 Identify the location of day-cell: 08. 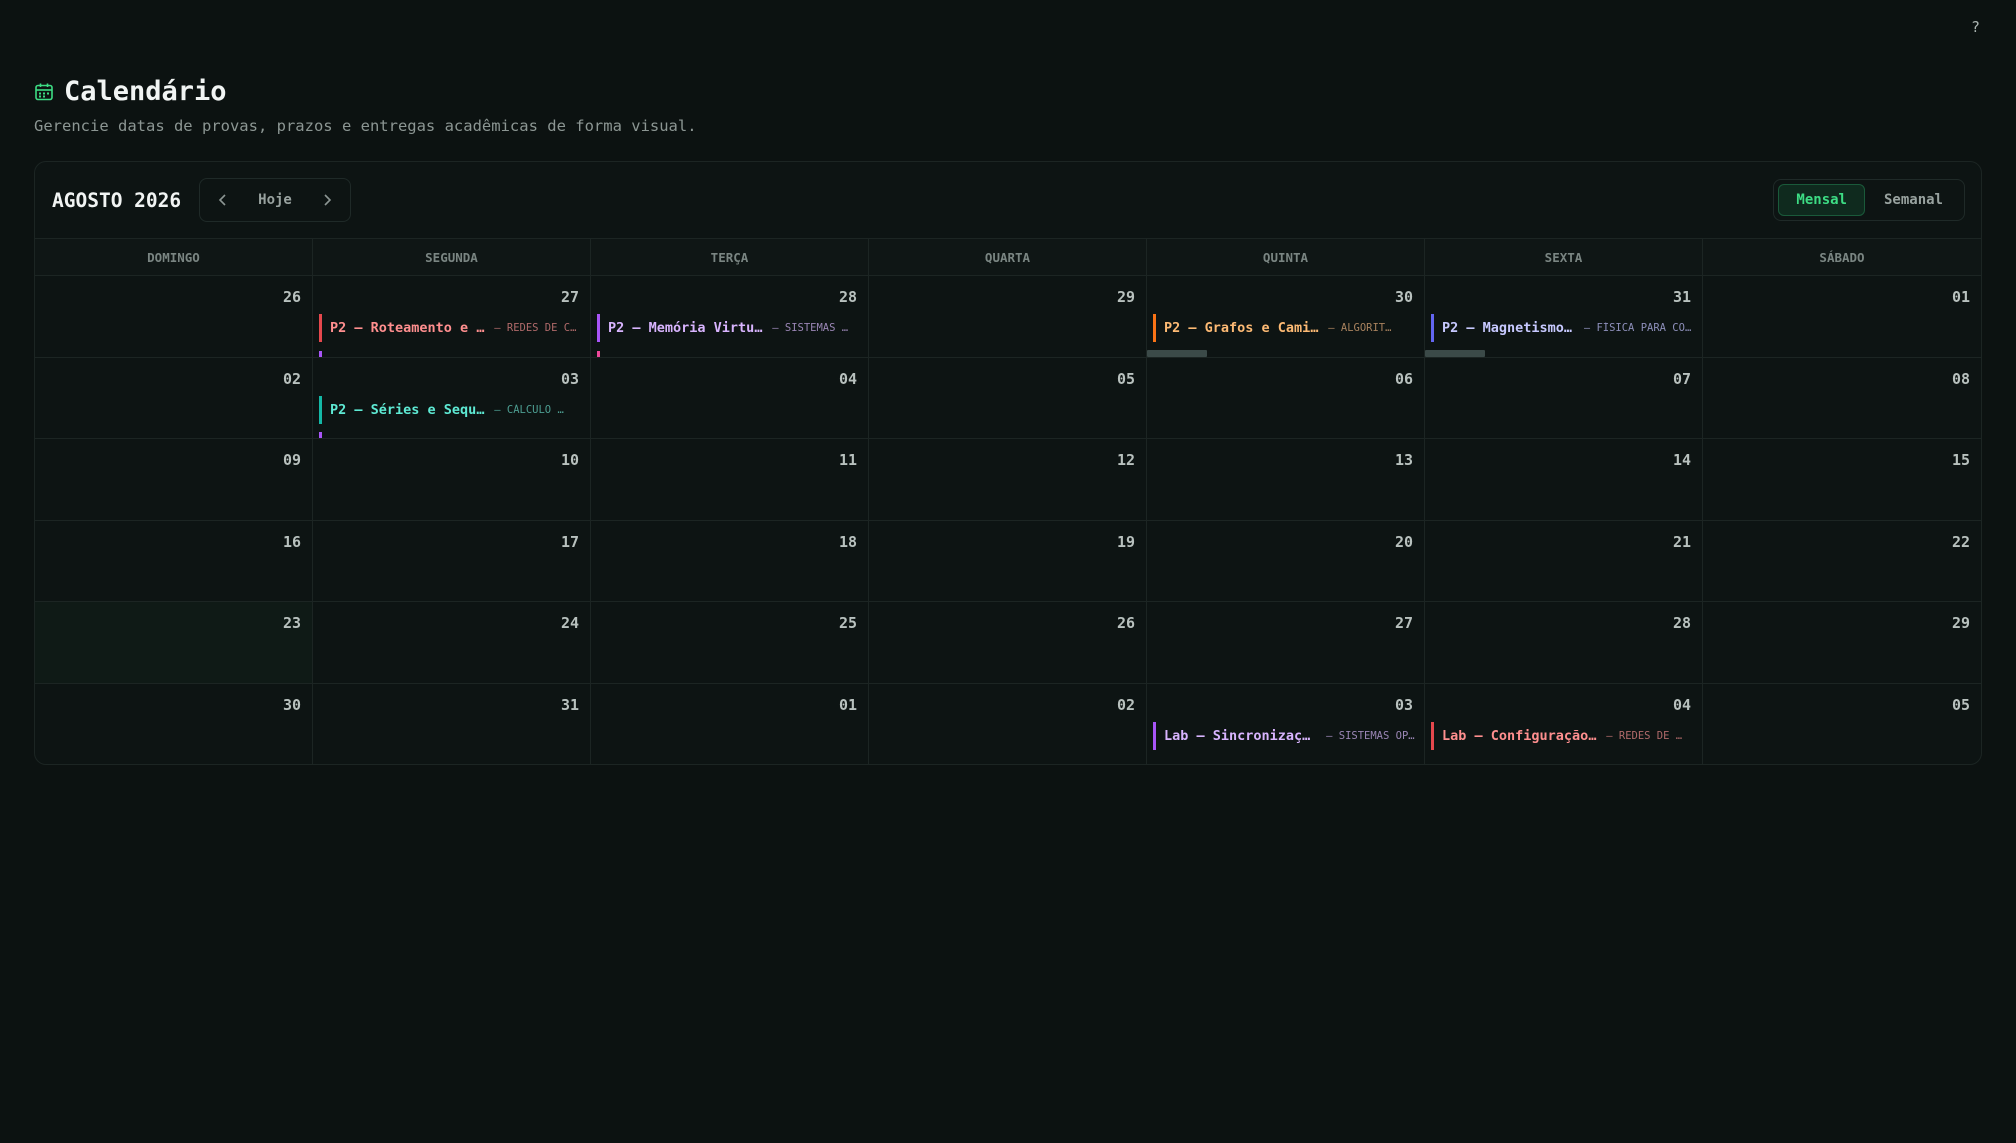
(1842, 398).